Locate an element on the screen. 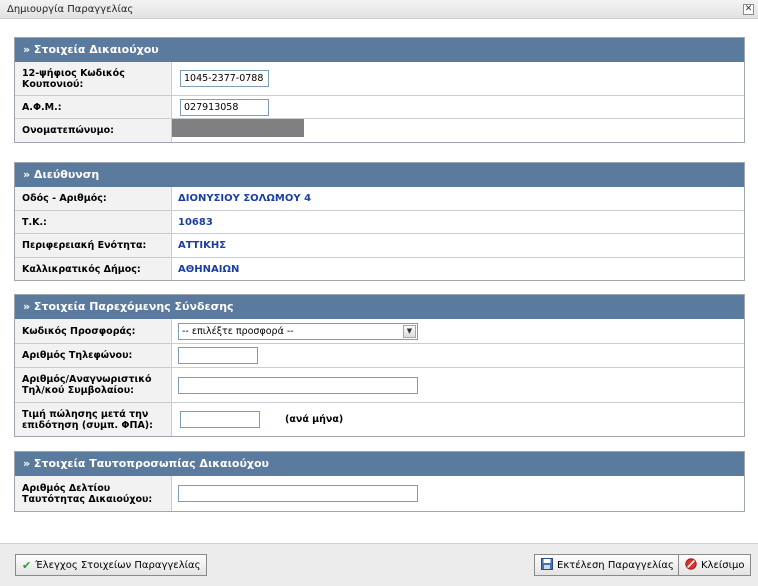 Image resolution: width=758 pixels, height=586 pixels. close-label: Κλείσιμο is located at coordinates (723, 565).